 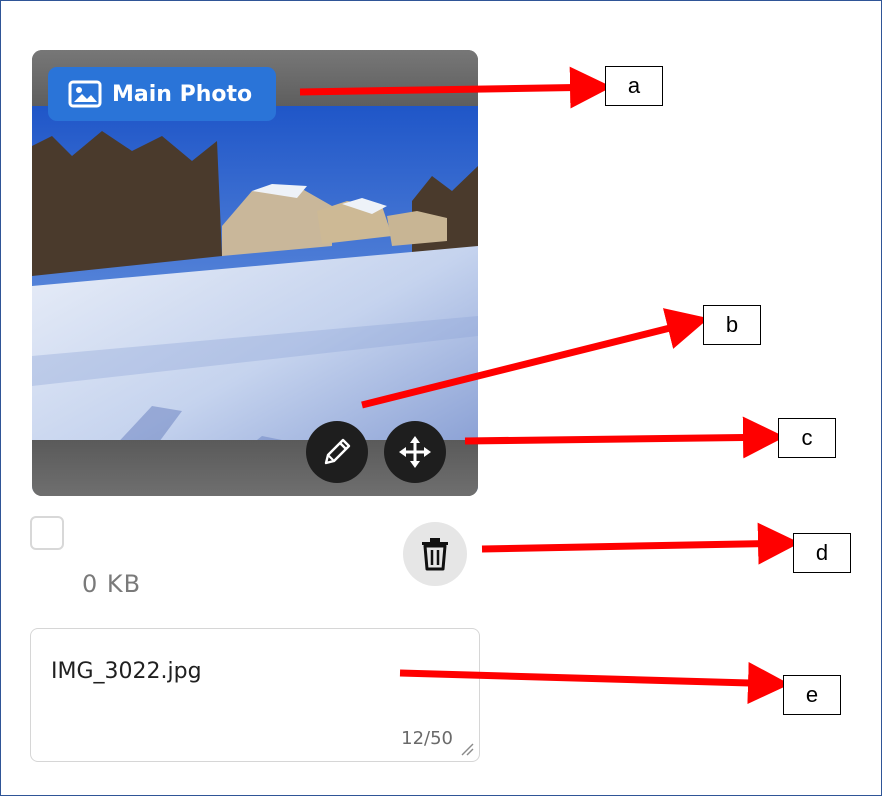 I want to click on main-photo-badge: Main Photo, so click(x=162, y=94).